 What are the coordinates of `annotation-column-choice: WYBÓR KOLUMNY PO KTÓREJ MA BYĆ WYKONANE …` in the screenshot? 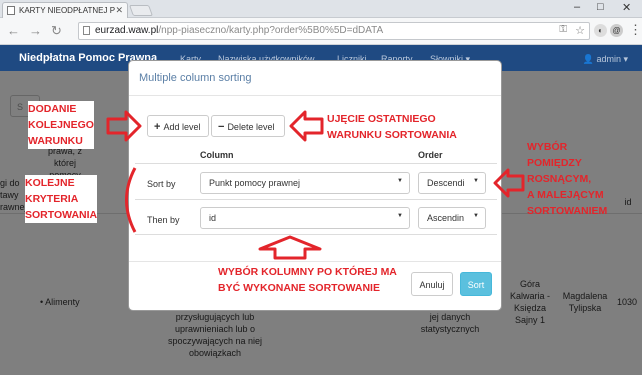 It's located at (307, 280).